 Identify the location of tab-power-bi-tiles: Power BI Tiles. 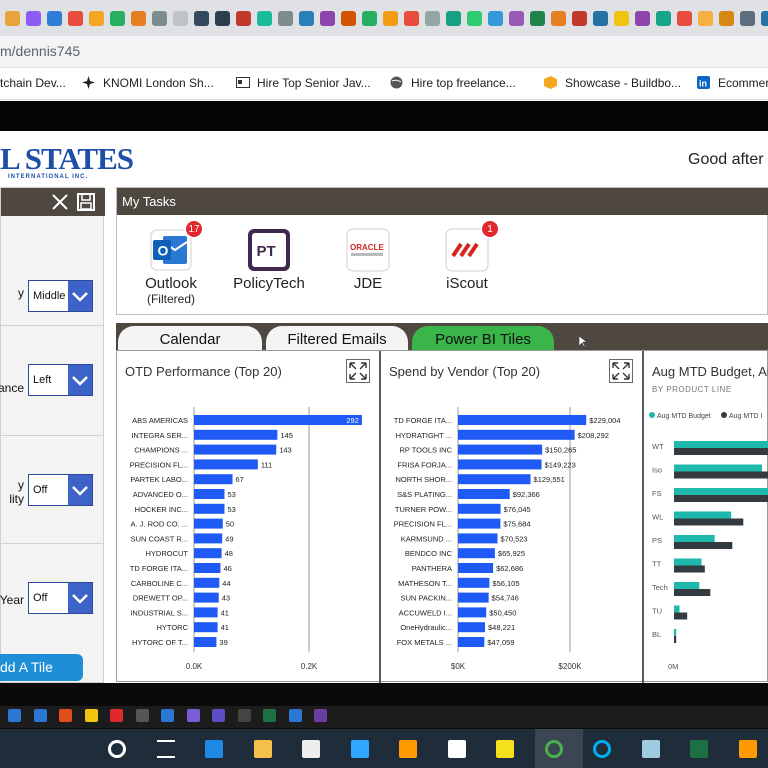
(483, 339).